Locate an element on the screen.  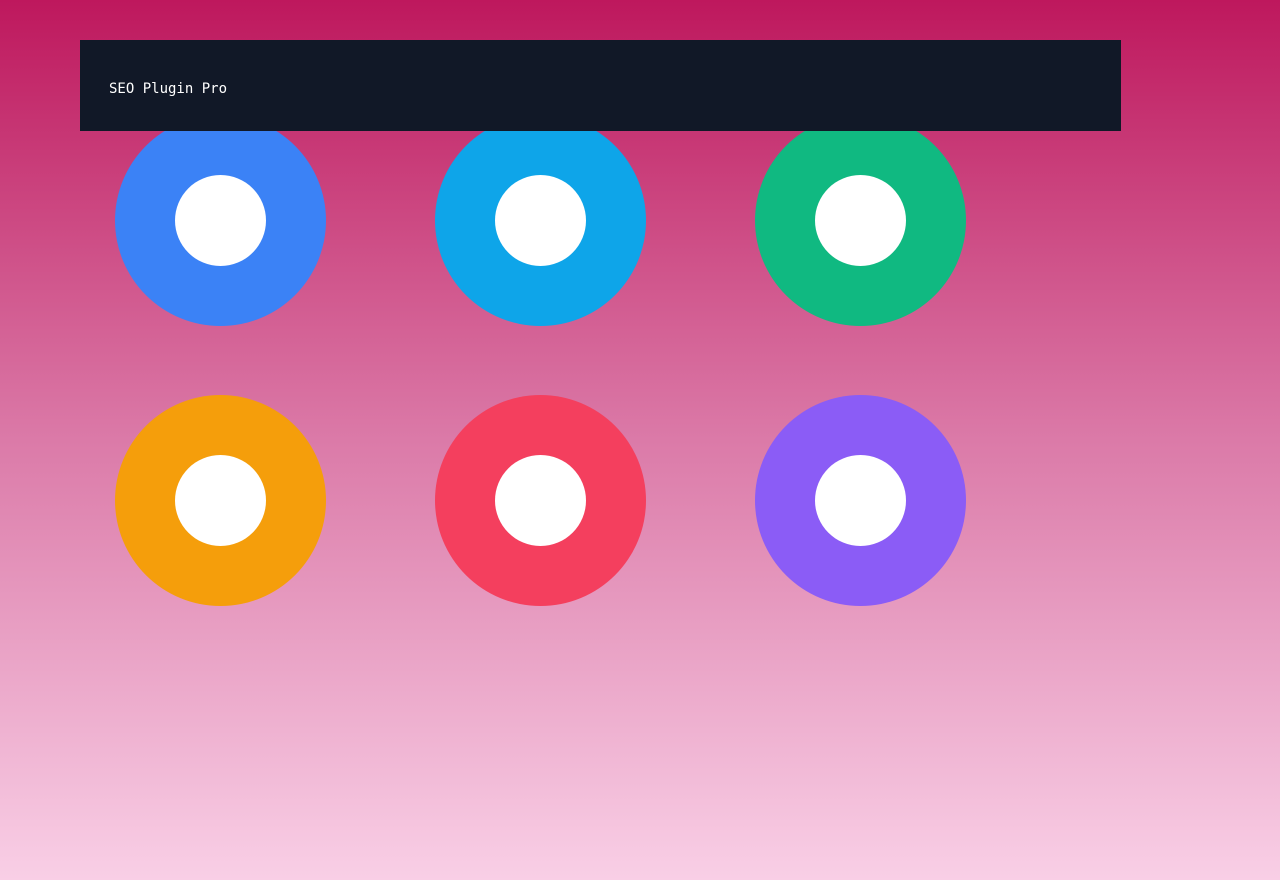
header-bar: SEO Plugin Pro is located at coordinates (600, 85).